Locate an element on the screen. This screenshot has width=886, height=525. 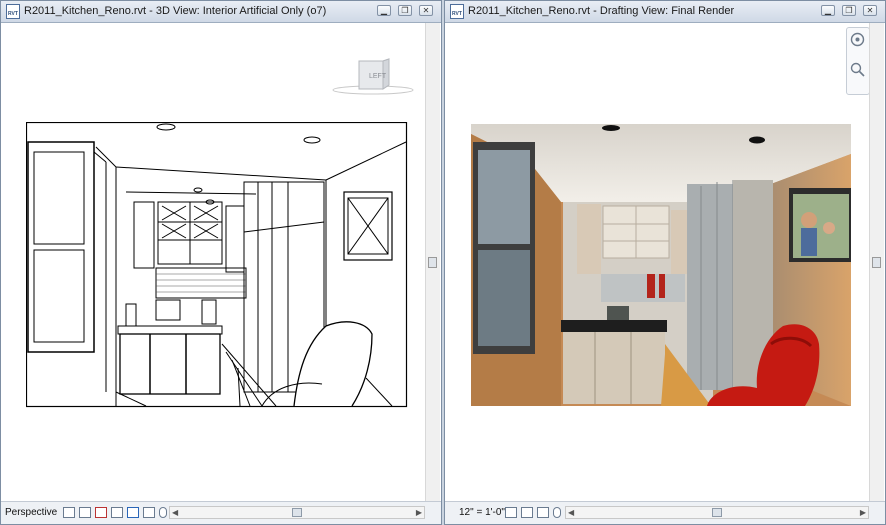
steering-wheel-button is located at coordinates (857, 39).